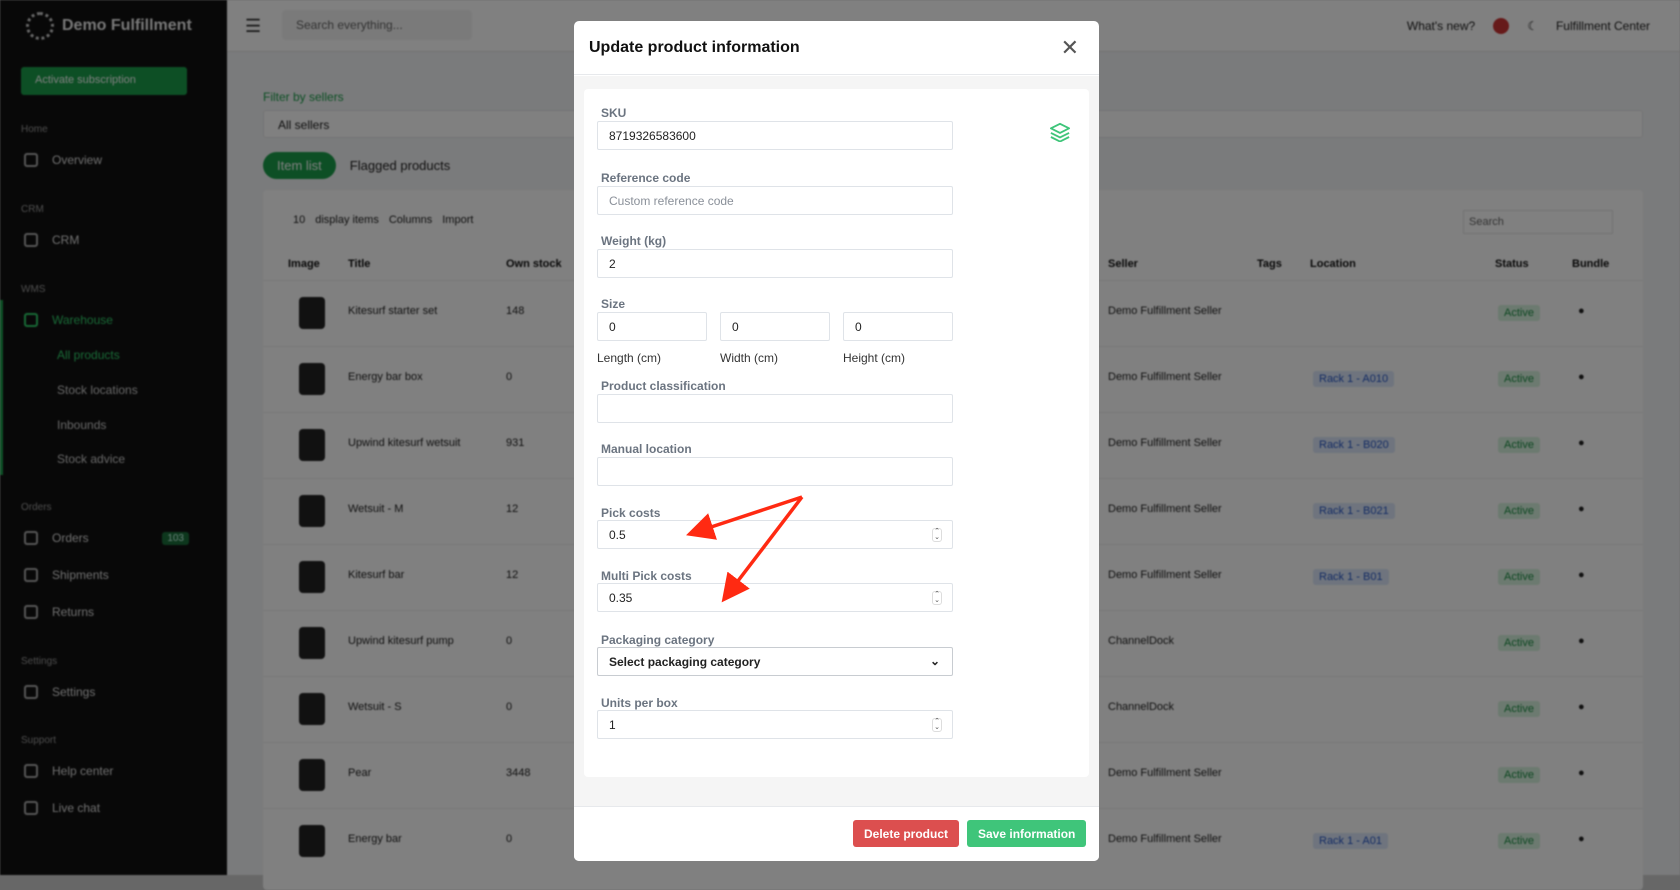 The image size is (1680, 890). What do you see at coordinates (1354, 511) in the screenshot?
I see `location-badge: Rack 1 - B021` at bounding box center [1354, 511].